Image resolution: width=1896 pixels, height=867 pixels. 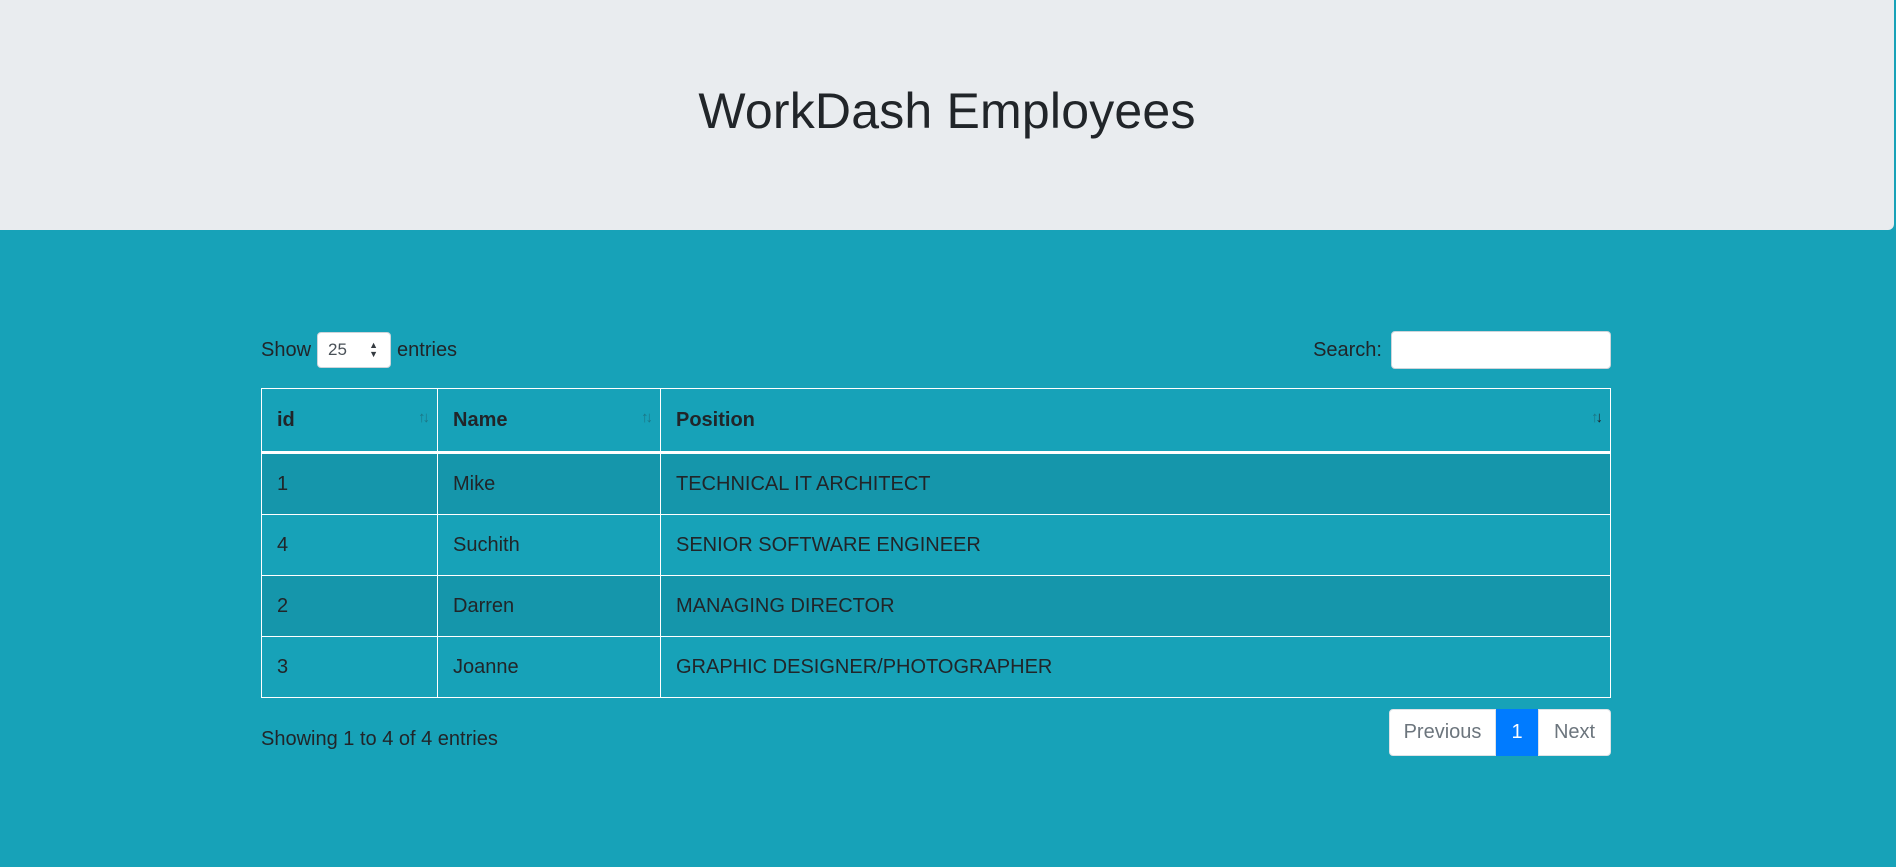 What do you see at coordinates (1501, 350) in the screenshot?
I see `search-input` at bounding box center [1501, 350].